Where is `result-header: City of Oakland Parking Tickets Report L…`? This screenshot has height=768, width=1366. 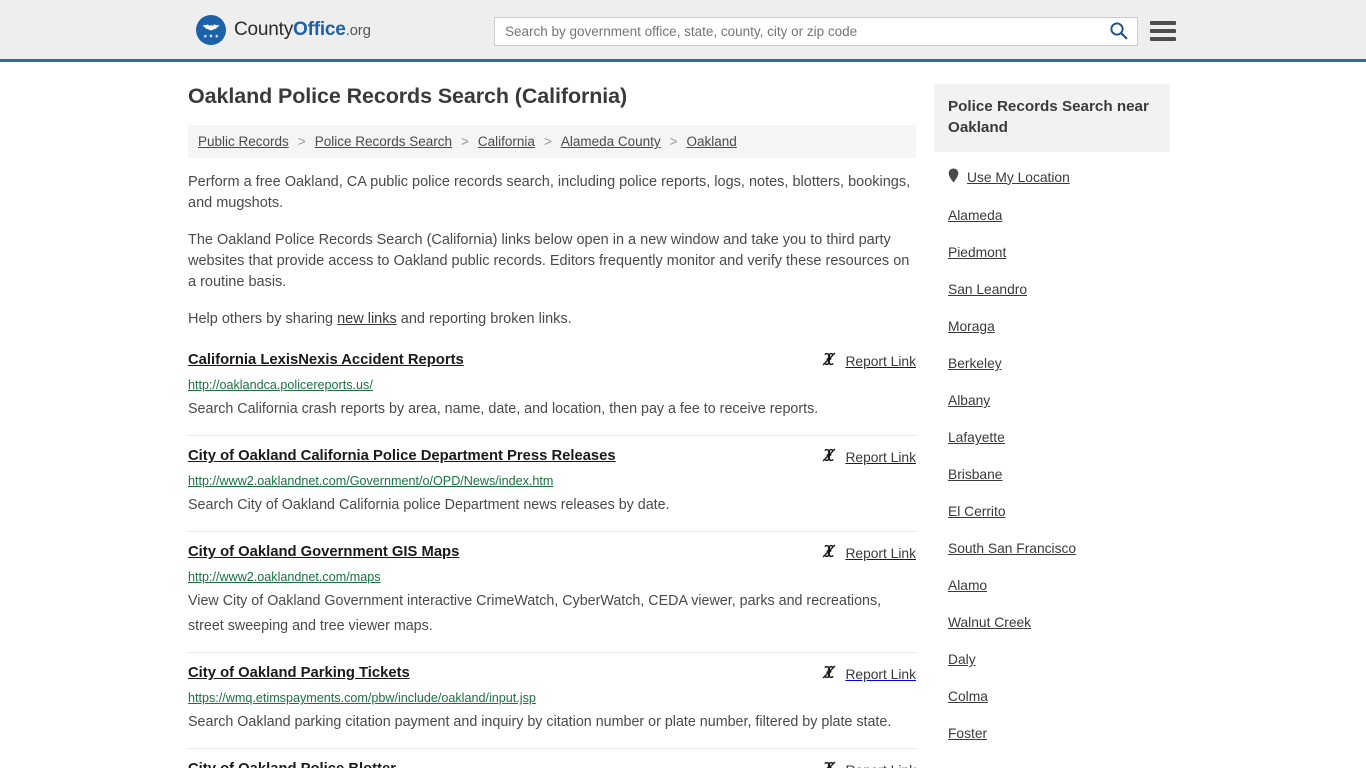
result-header: City of Oakland Parking Tickets Report L… is located at coordinates (552, 674).